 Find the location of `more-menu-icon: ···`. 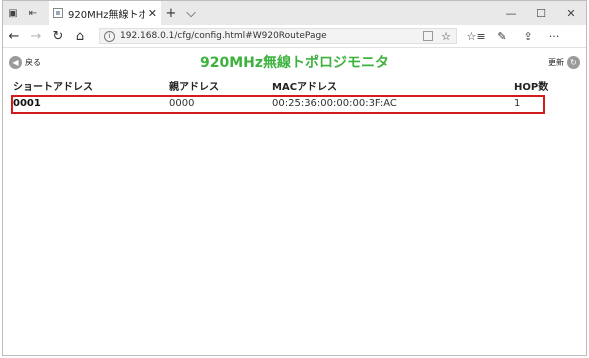

more-menu-icon: ··· is located at coordinates (554, 36).